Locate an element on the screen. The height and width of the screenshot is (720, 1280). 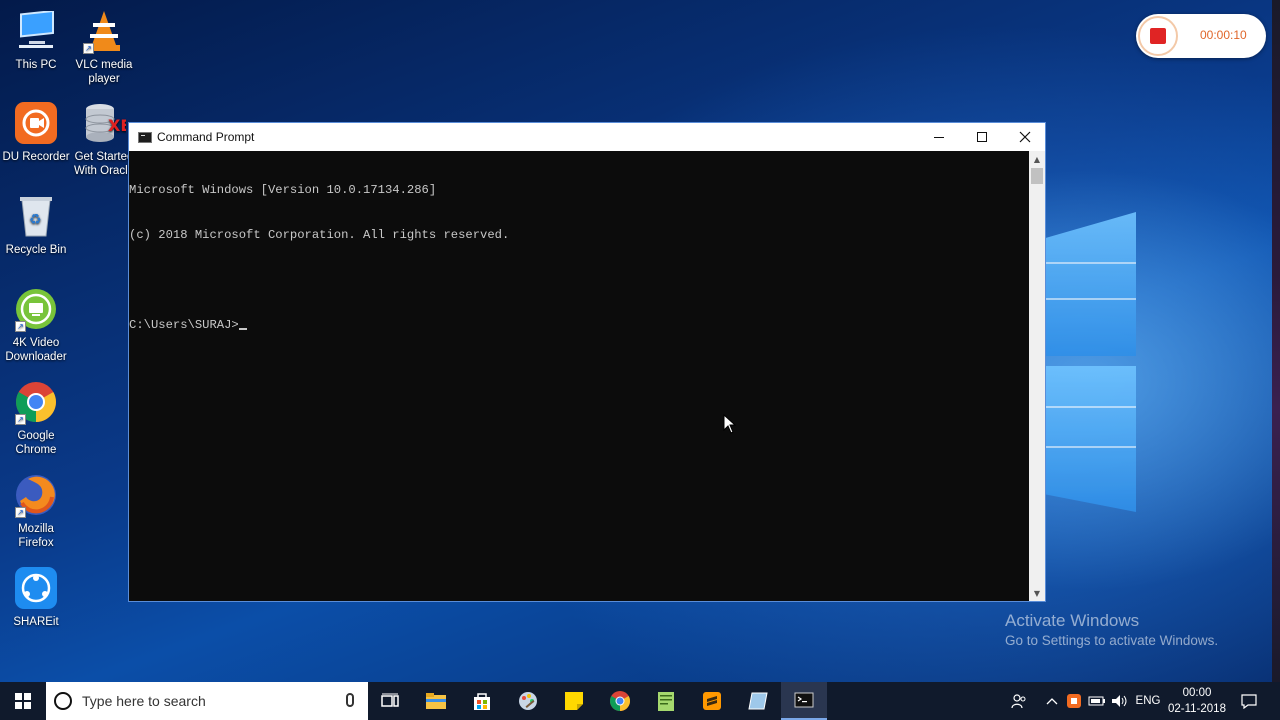
shareit-icon is located at coordinates (36, 588).